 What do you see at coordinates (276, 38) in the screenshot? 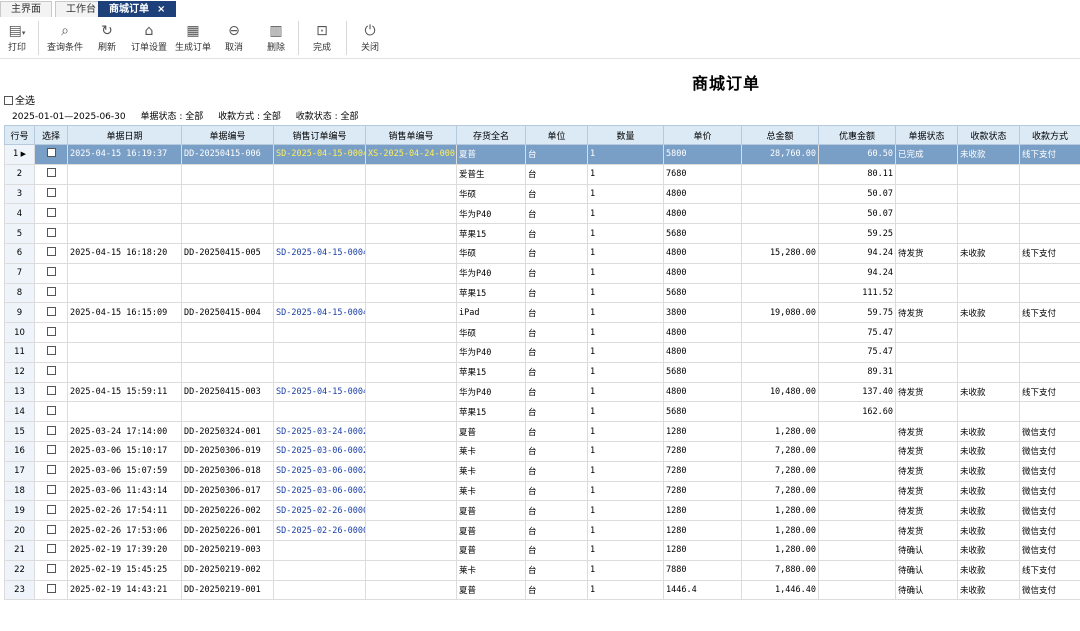
I see `delete-button: ▥ 删除` at bounding box center [276, 38].